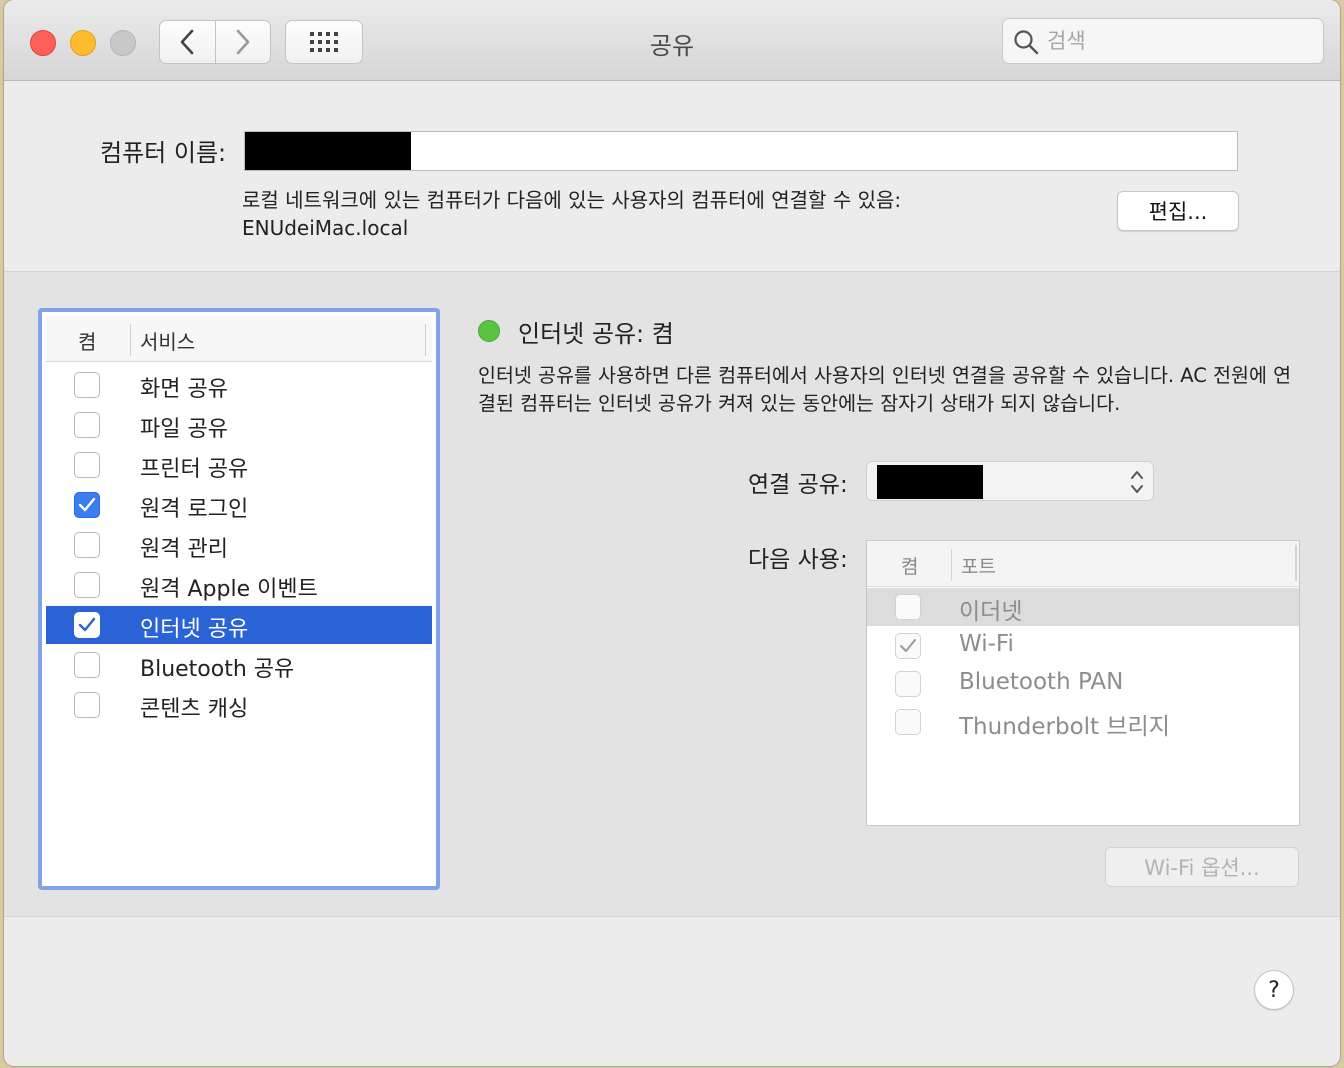 Image resolution: width=1344 pixels, height=1068 pixels. Describe the element at coordinates (798, 485) in the screenshot. I see `share-from-label: 연결 공유:` at that location.